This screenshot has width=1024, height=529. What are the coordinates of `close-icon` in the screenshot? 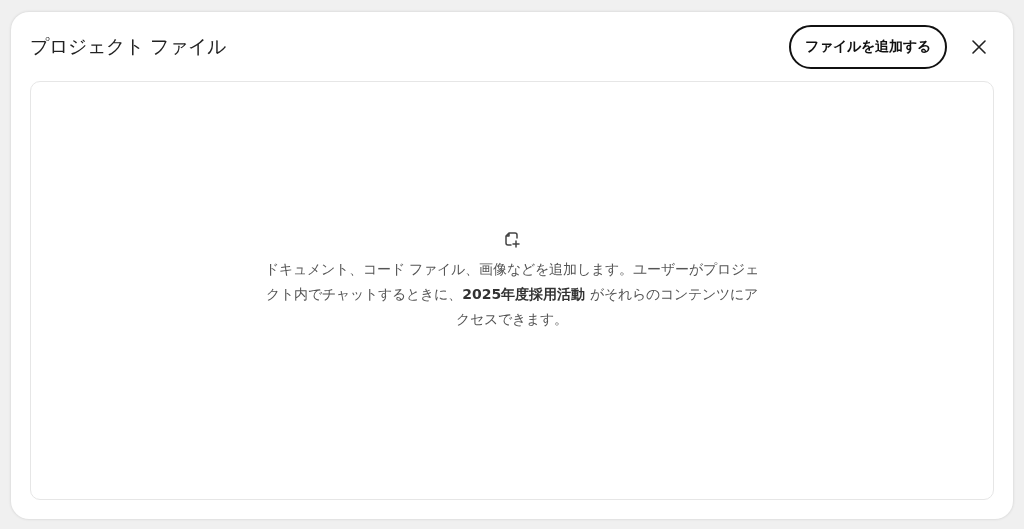 It's located at (979, 46).